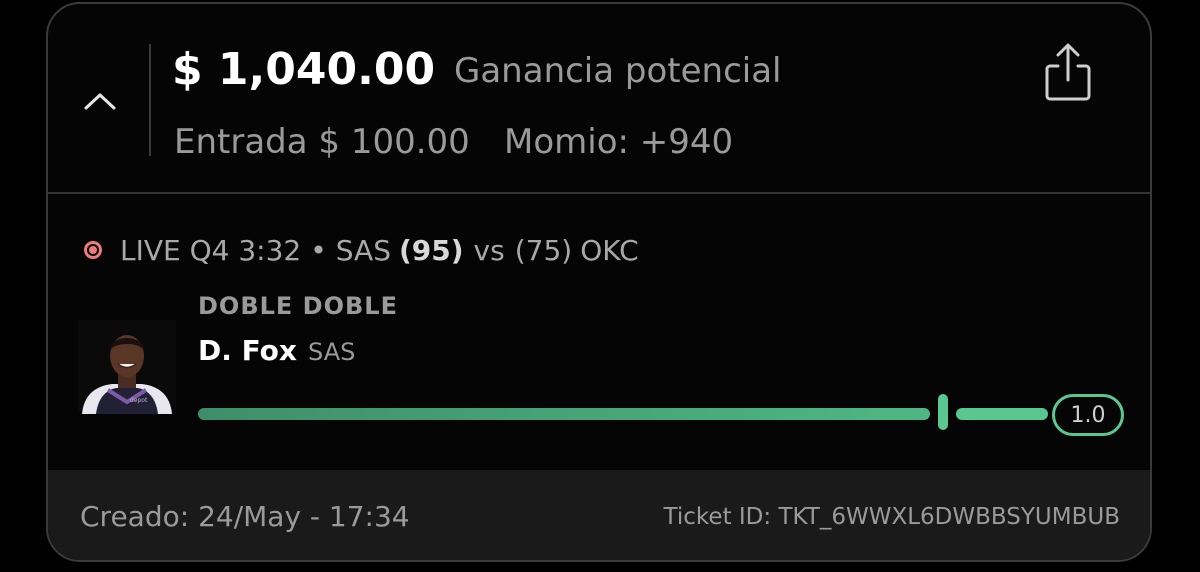  I want to click on share-icon, so click(1068, 72).